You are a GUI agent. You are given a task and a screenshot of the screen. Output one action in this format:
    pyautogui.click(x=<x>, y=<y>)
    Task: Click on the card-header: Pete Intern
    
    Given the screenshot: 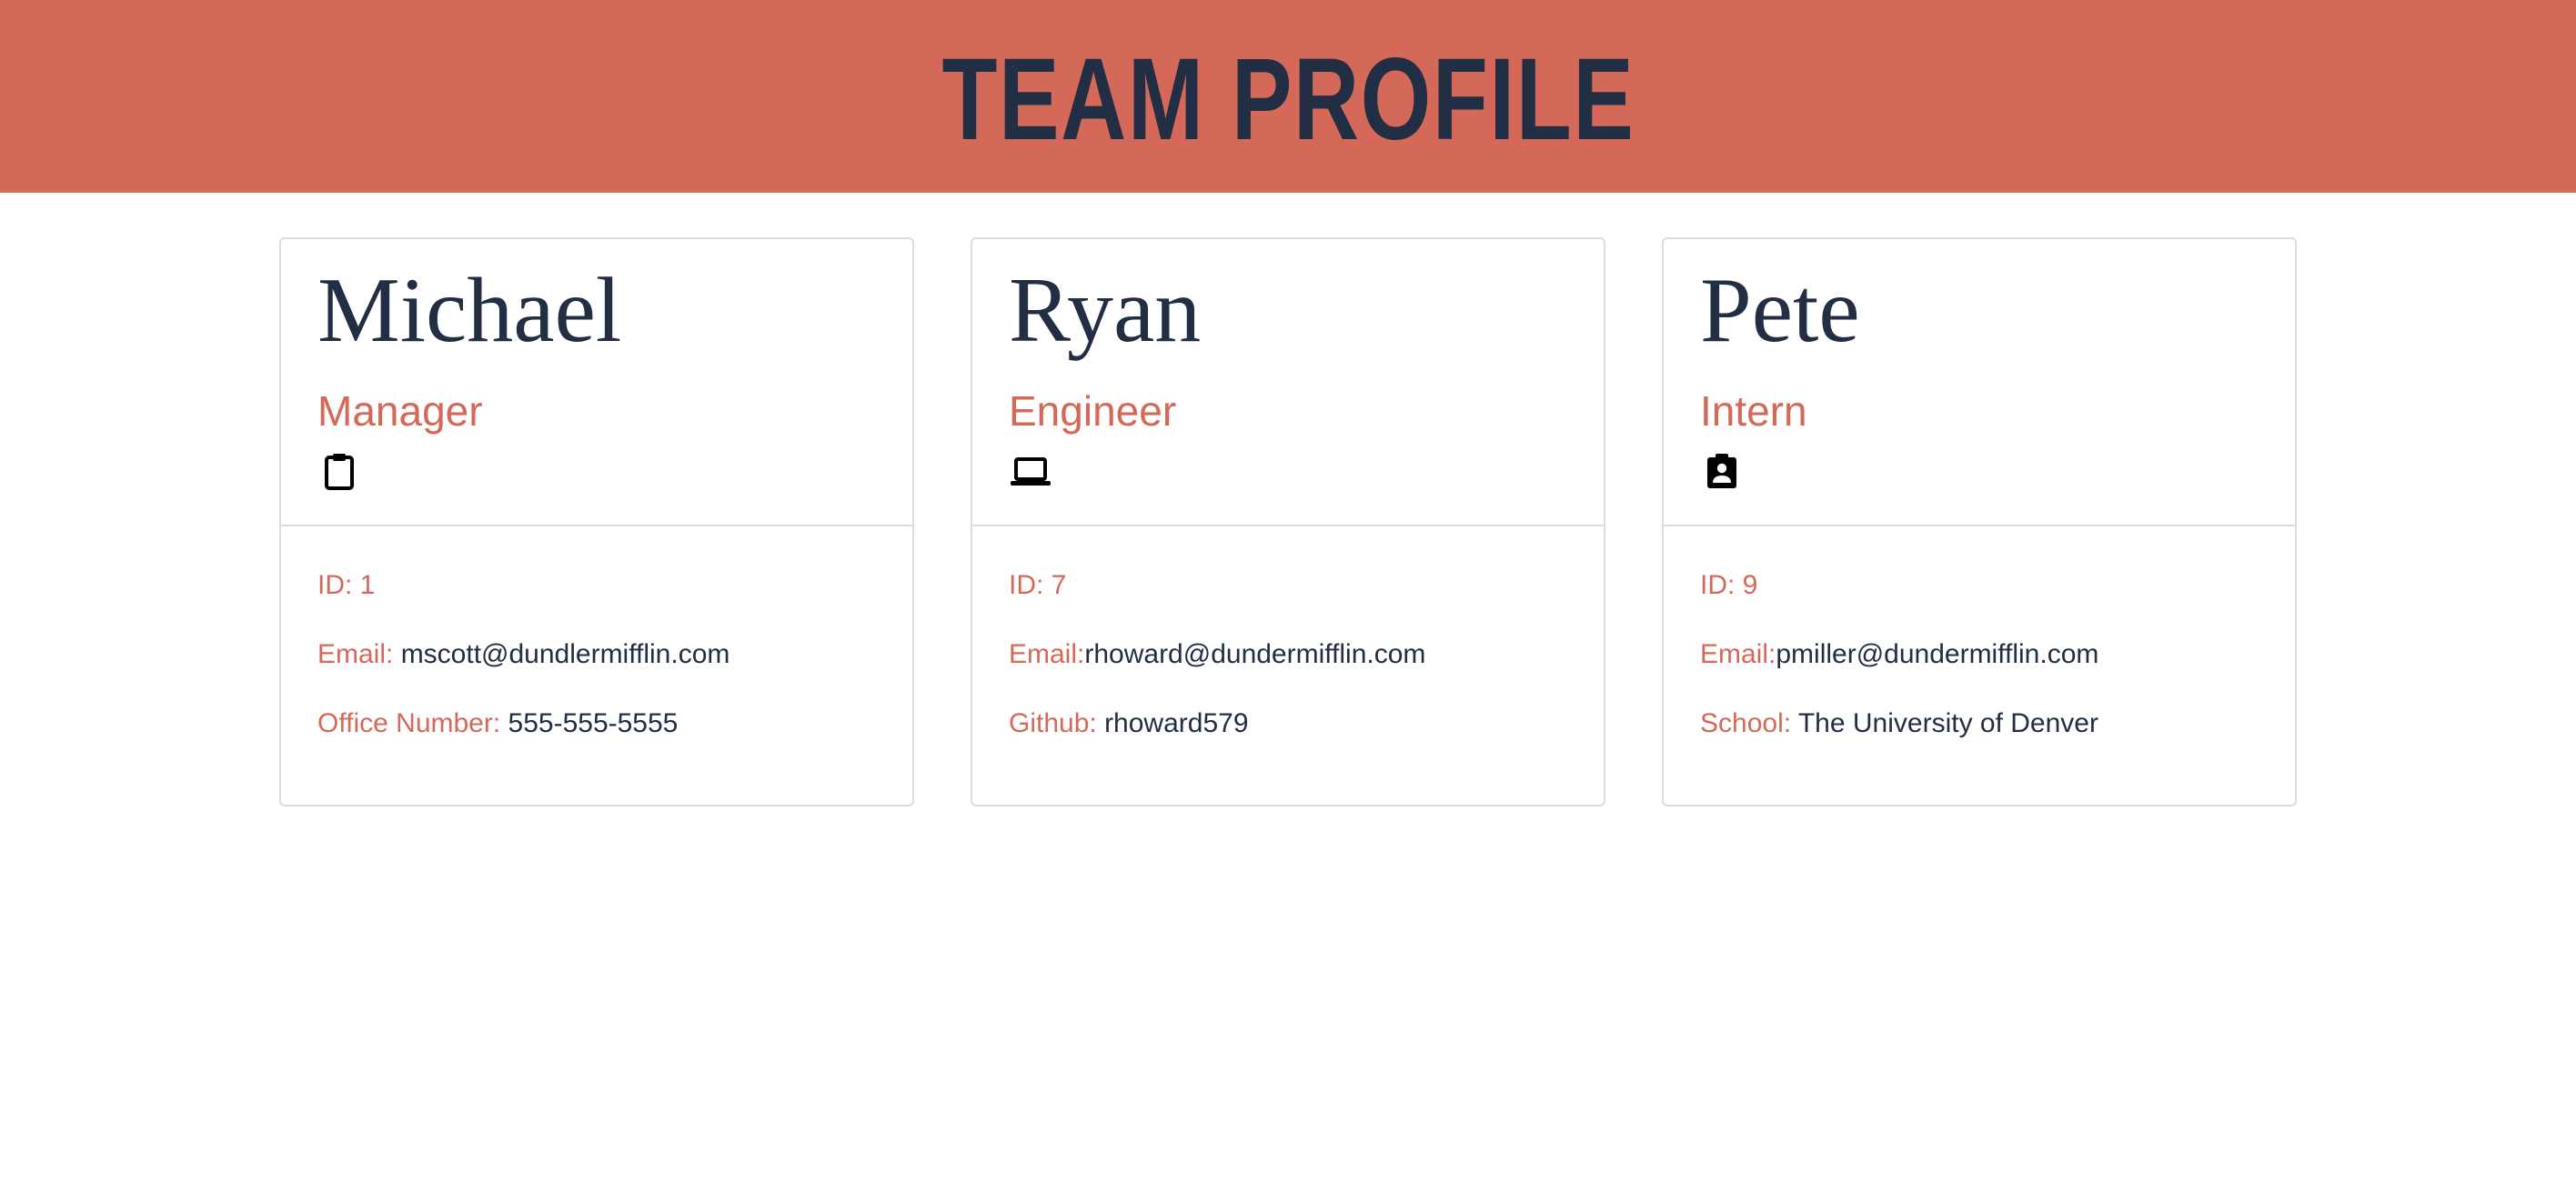 What is the action you would take?
    pyautogui.click(x=1979, y=382)
    